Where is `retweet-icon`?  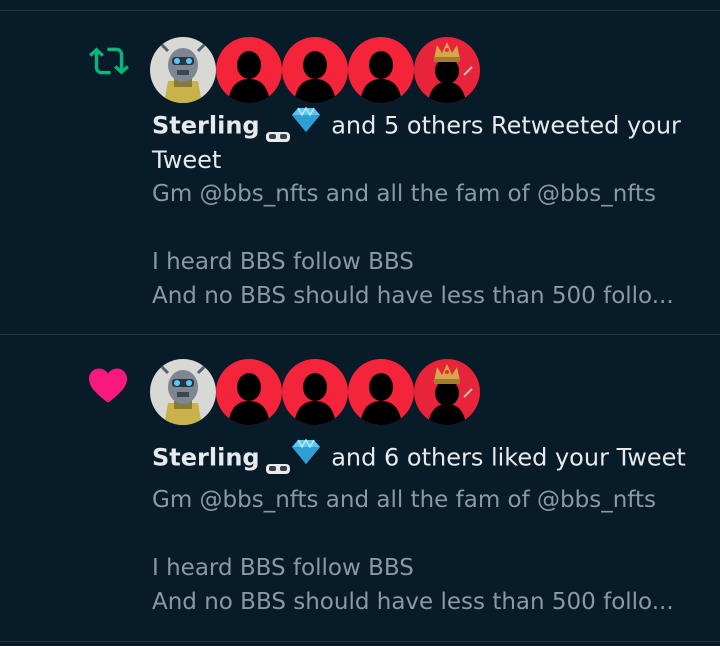 retweet-icon is located at coordinates (109, 63).